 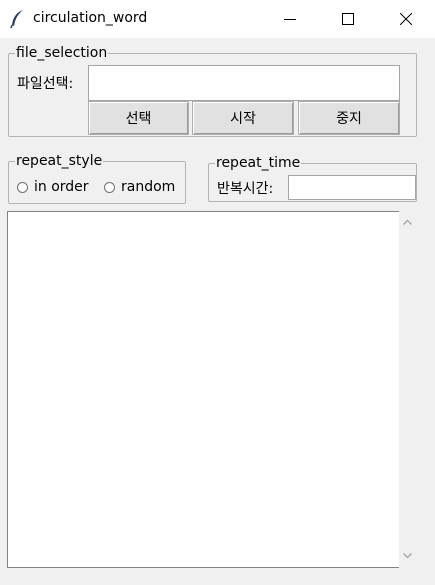 What do you see at coordinates (245, 189) in the screenshot?
I see `repeat-time-label: 반복시간:` at bounding box center [245, 189].